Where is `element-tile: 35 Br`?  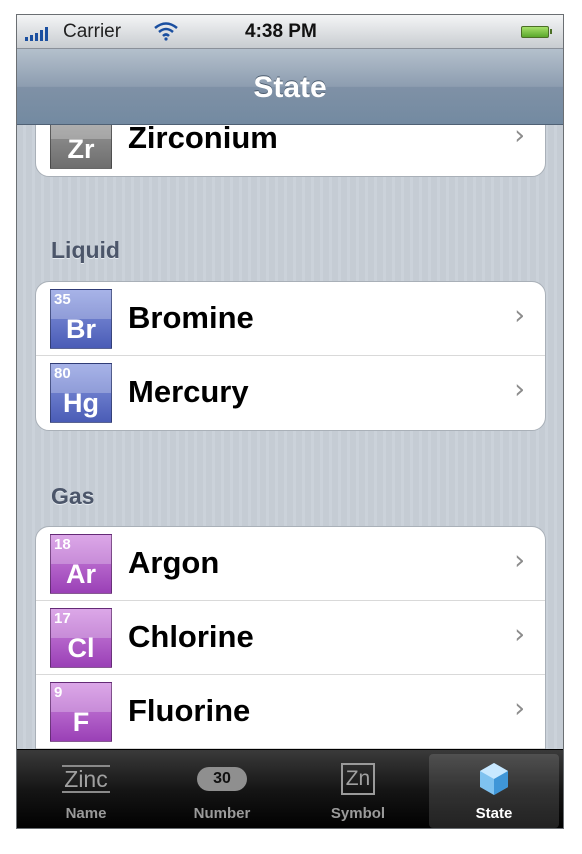
element-tile: 35 Br is located at coordinates (81, 319).